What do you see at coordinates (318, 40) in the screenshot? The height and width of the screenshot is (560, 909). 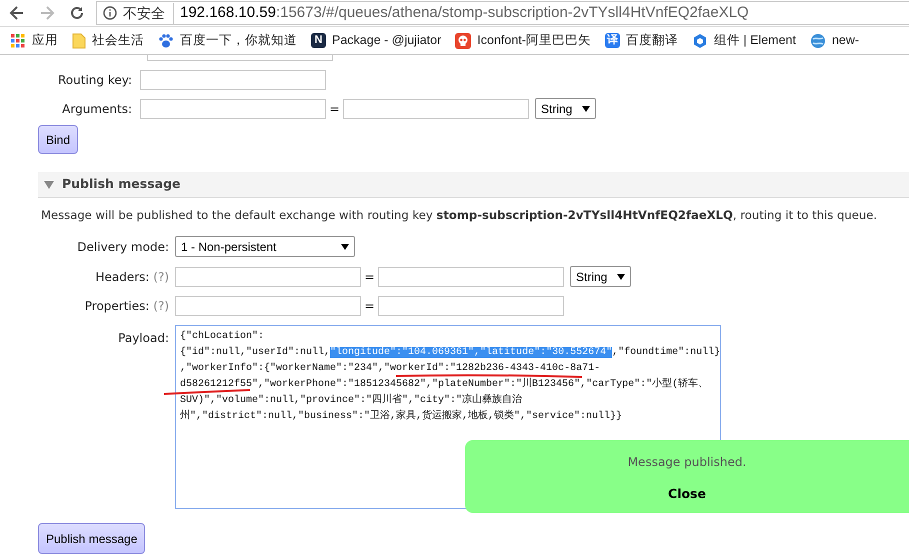 I see `letter-icon: N` at bounding box center [318, 40].